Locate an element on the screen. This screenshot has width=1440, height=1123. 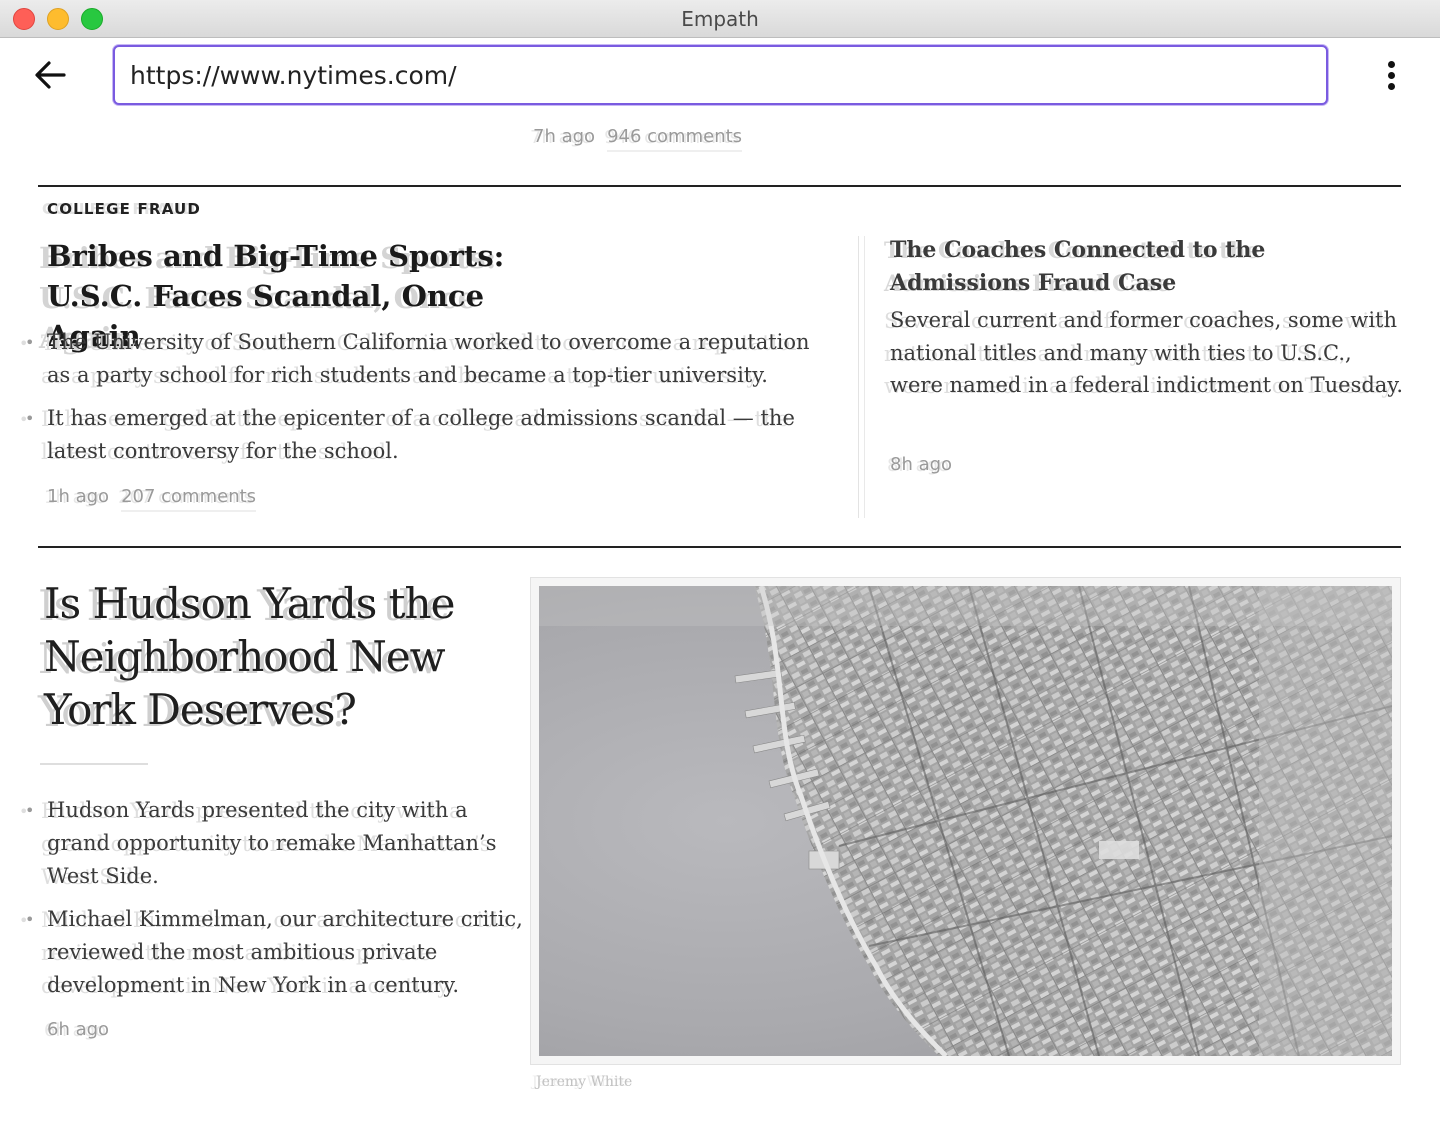
story-time: 1h ago is located at coordinates (78, 496).